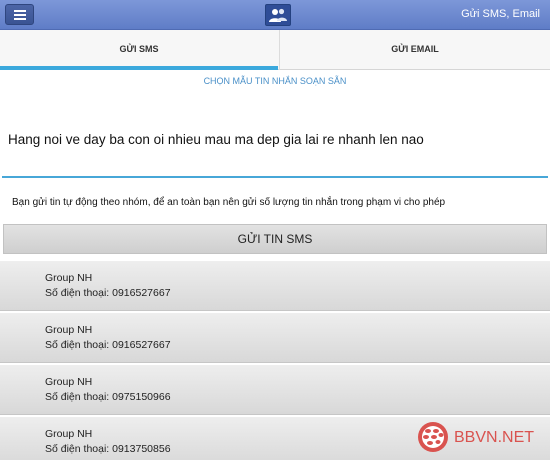  Describe the element at coordinates (108, 397) in the screenshot. I see `contact-phone: Số điện thoại: 0975150966` at that location.